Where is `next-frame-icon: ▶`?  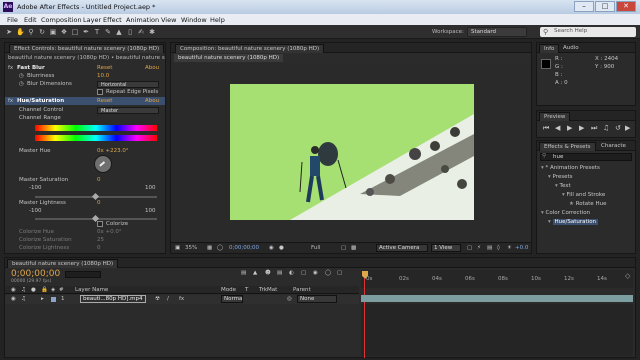 next-frame-icon: ▶ is located at coordinates (581, 128).